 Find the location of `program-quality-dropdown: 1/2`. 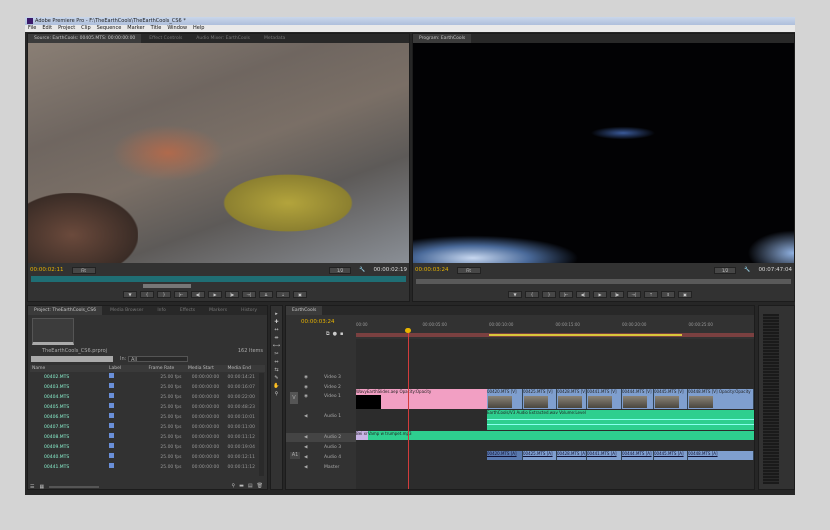

program-quality-dropdown: 1/2 is located at coordinates (725, 270).